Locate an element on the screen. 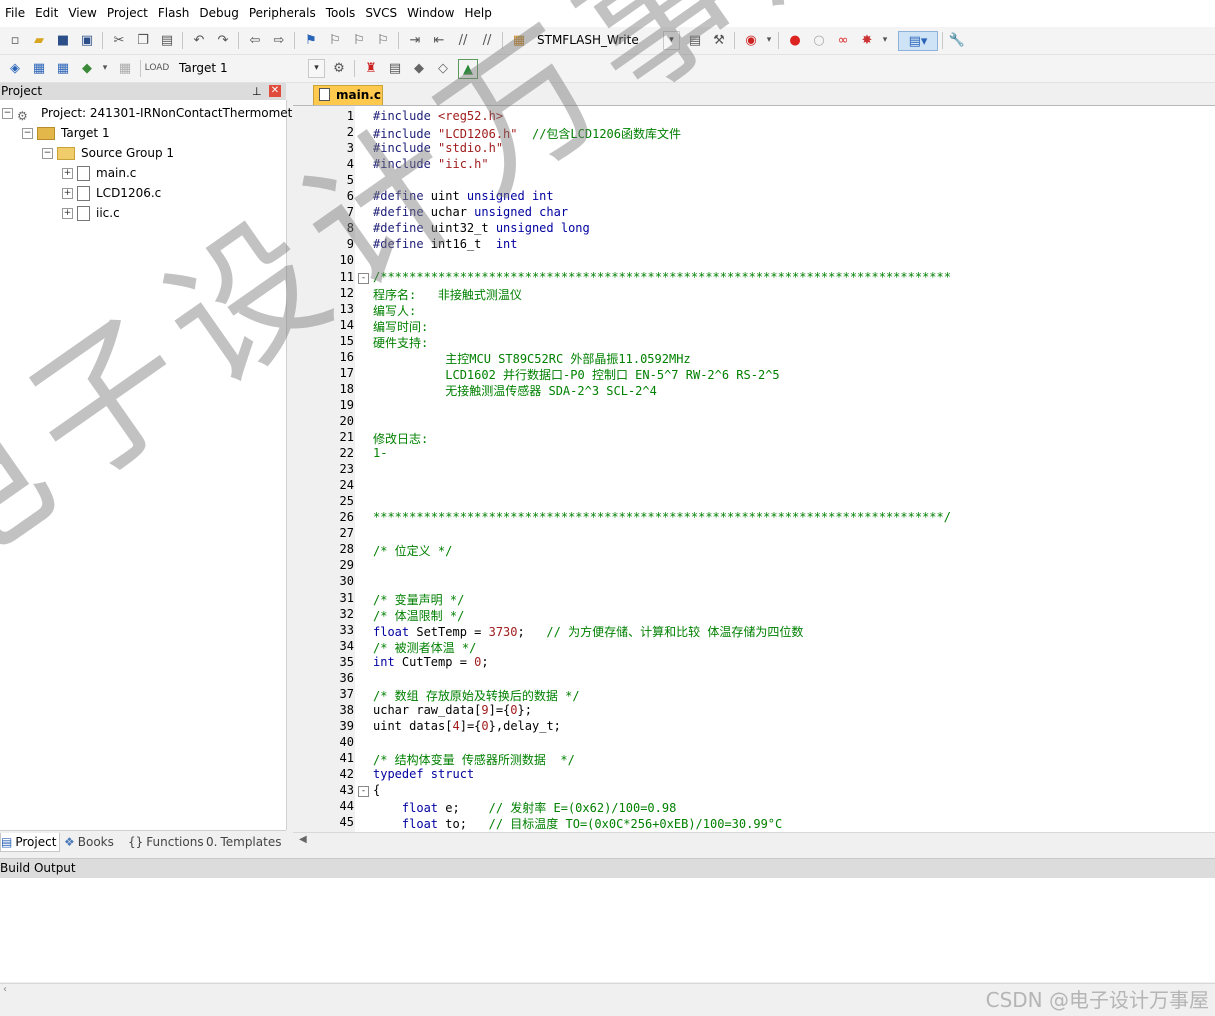 Image resolution: width=1215 pixels, height=1016 pixels. find-combo: STMFLASH_Write ▾ is located at coordinates (606, 40).